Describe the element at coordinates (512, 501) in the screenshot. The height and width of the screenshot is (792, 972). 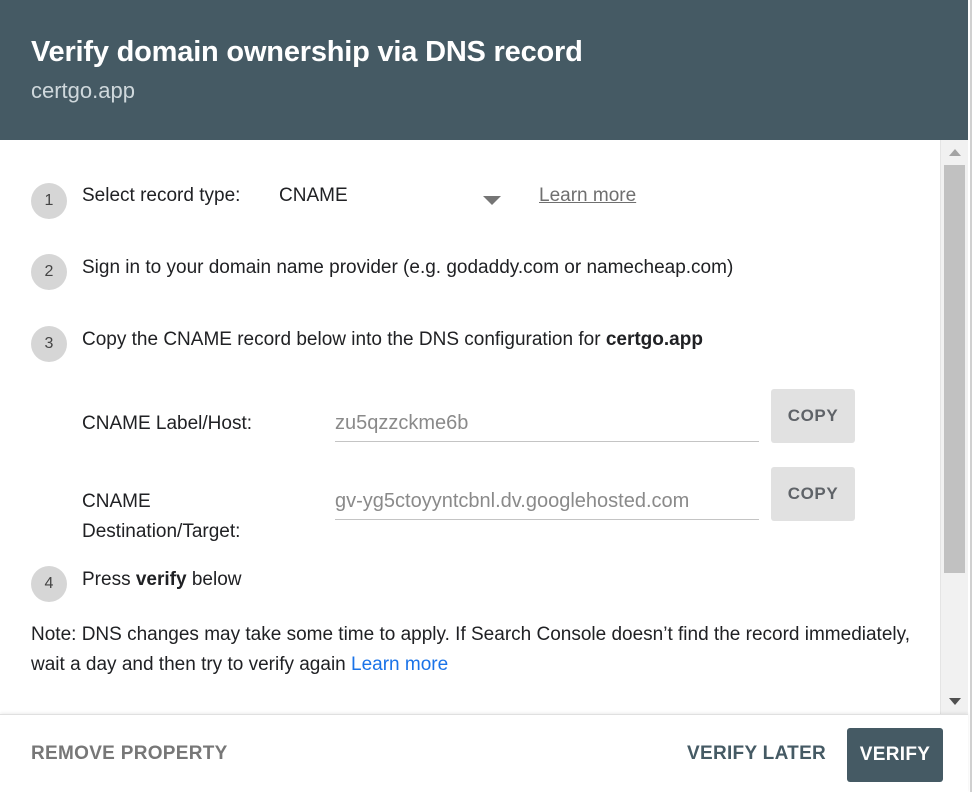
I see `cname-target-value: gv-yg5ctoyyntcbnl.dv.googlehosted.com` at that location.